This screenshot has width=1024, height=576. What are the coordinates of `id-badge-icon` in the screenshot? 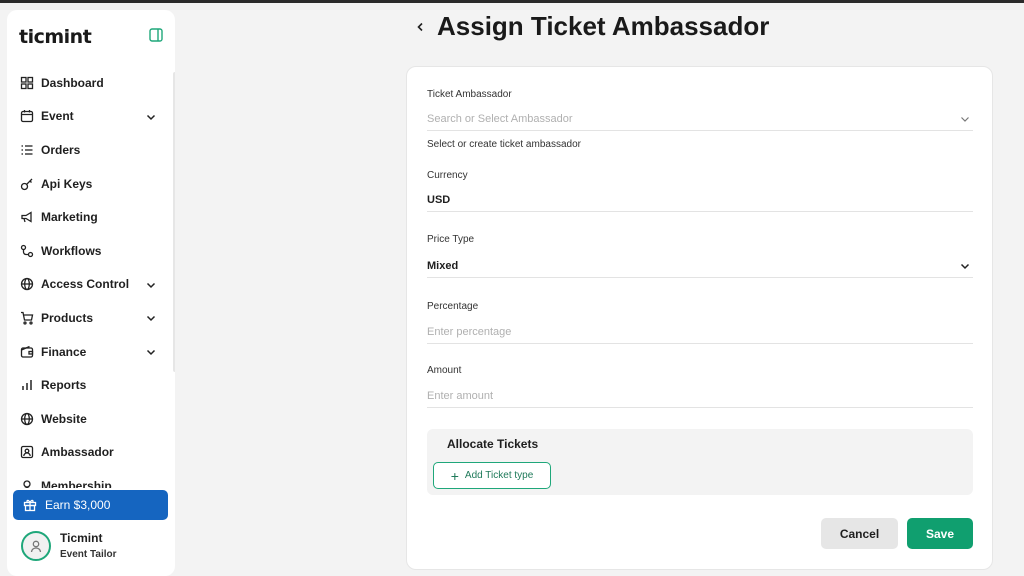 It's located at (27, 452).